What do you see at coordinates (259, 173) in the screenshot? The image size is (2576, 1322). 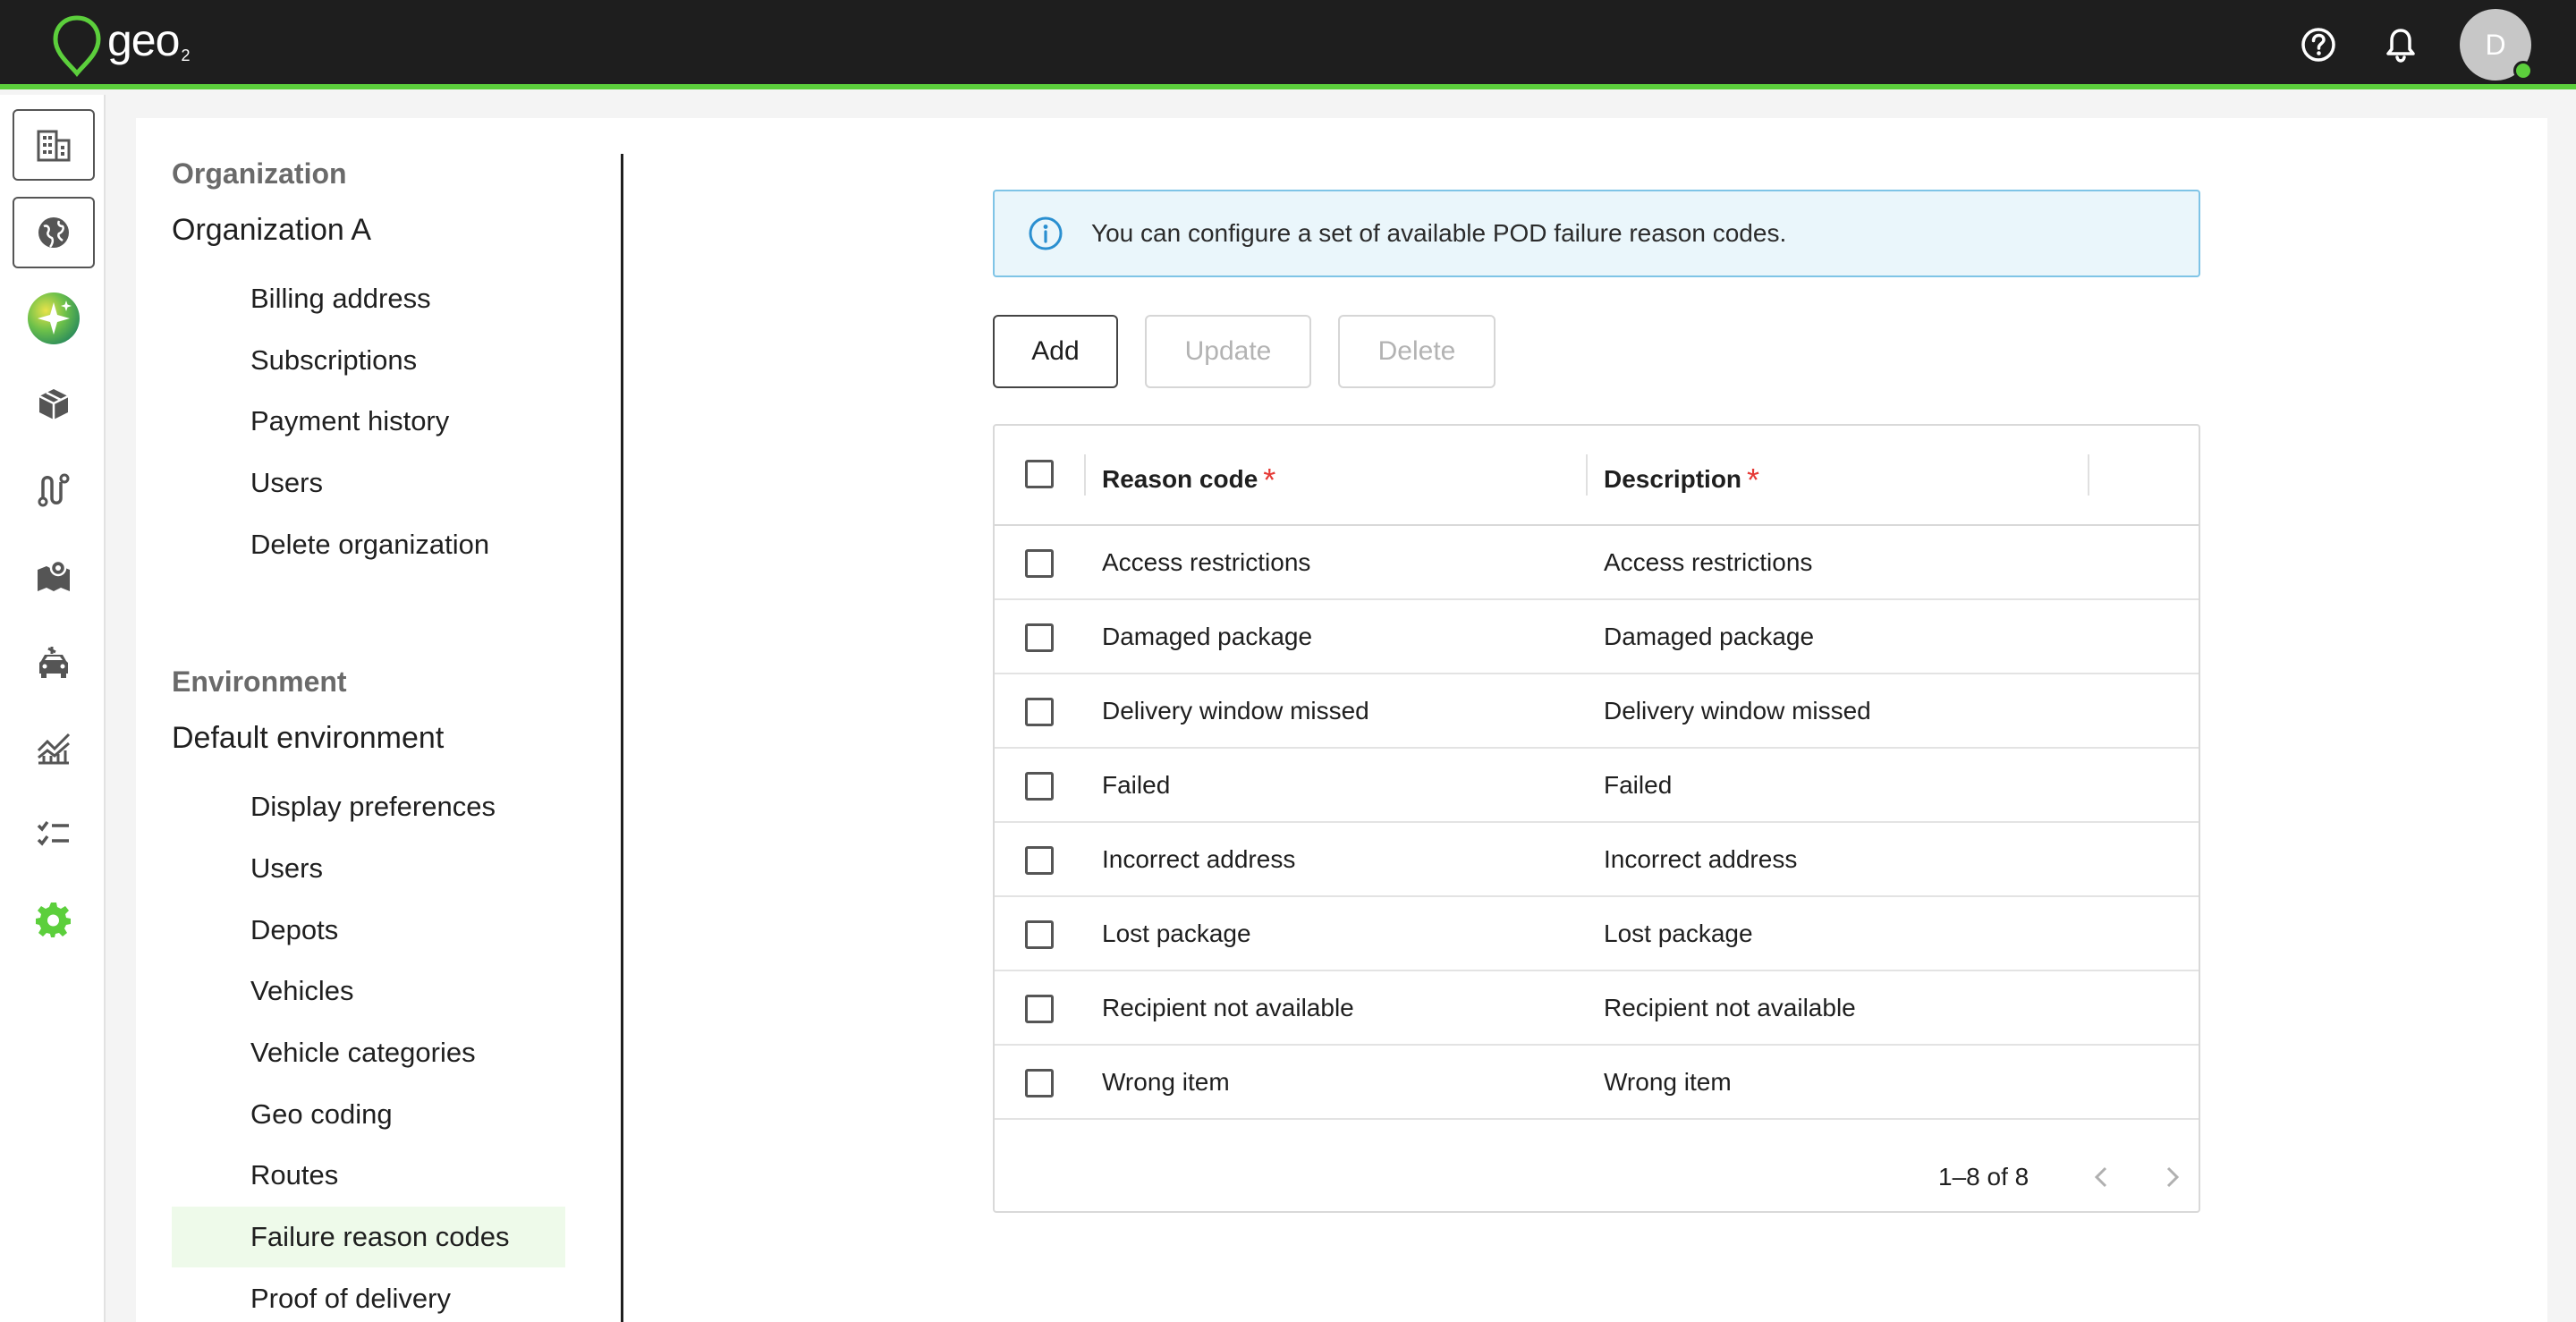 I see `organization-heading: Organization` at bounding box center [259, 173].